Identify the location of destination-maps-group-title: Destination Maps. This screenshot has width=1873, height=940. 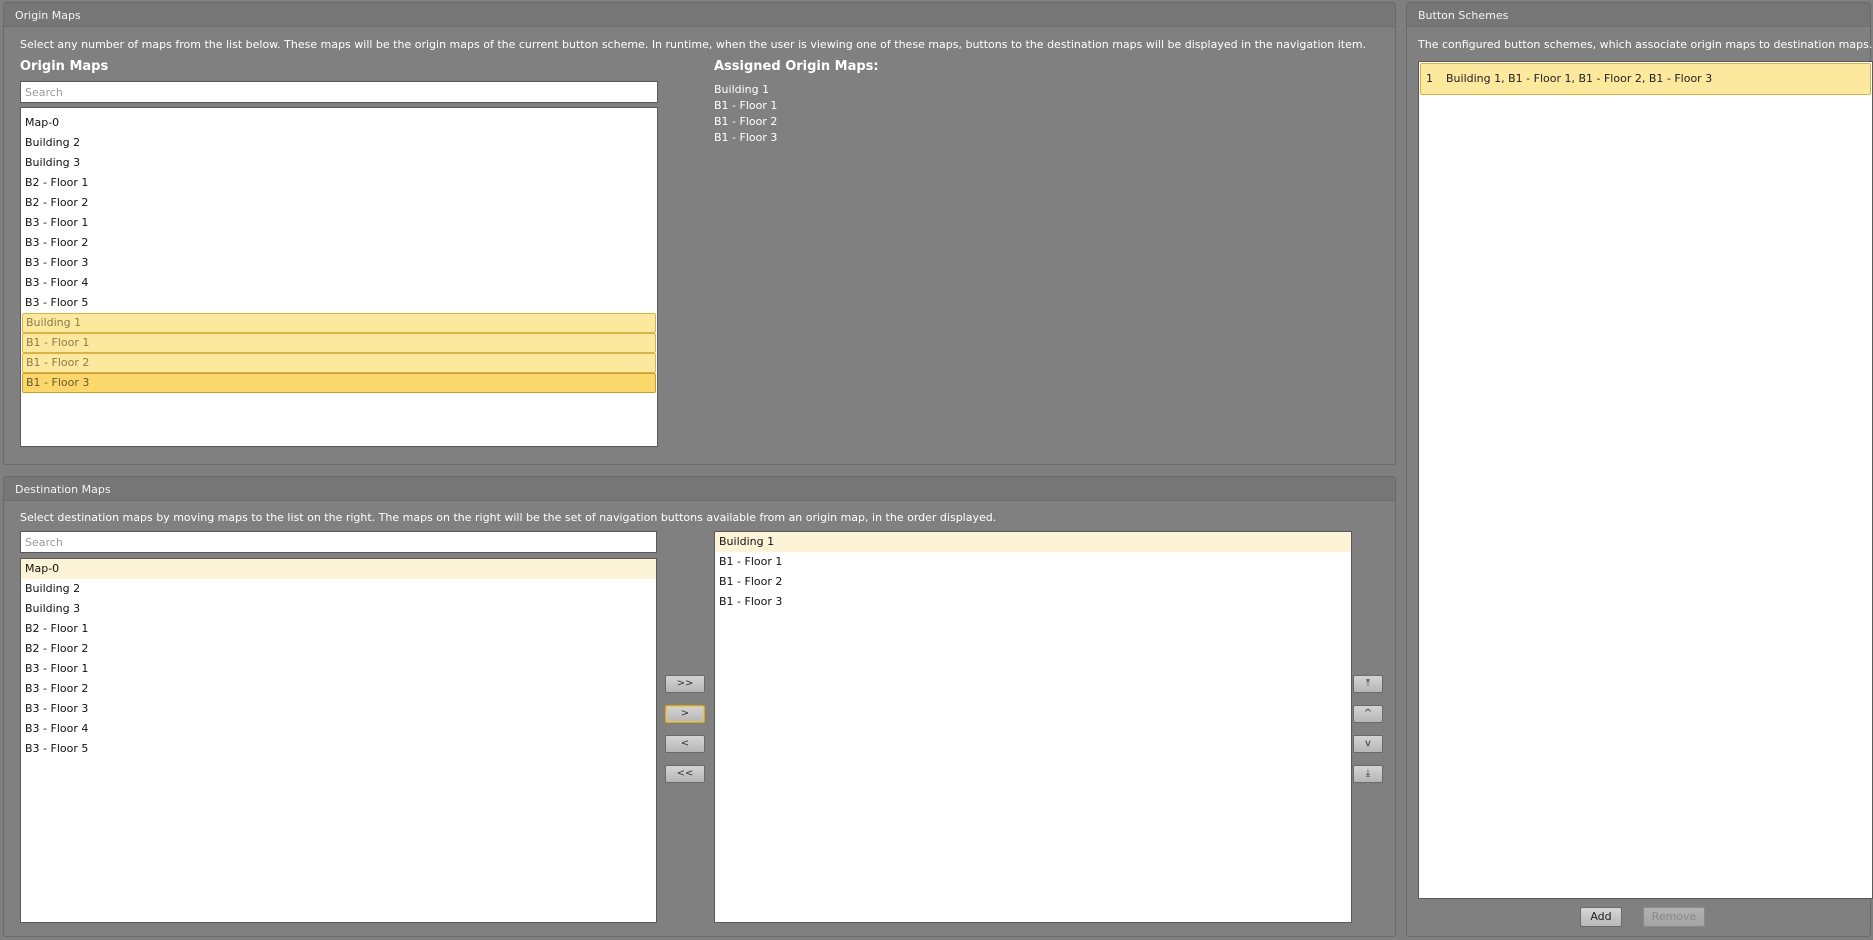
(699, 489).